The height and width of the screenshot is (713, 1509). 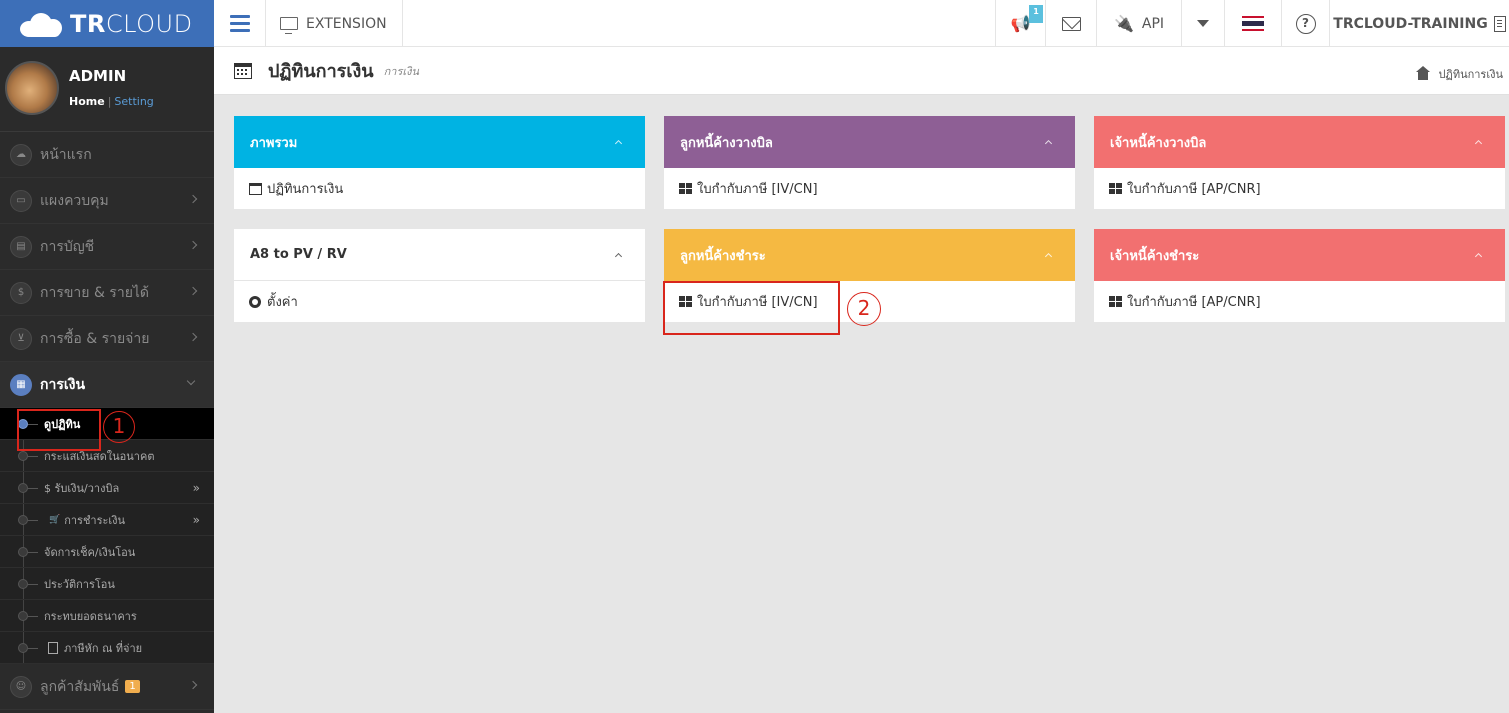 I want to click on panel-link-ap-invoice: ใบกำกับภาษี [AP/CNR], so click(x=1299, y=188).